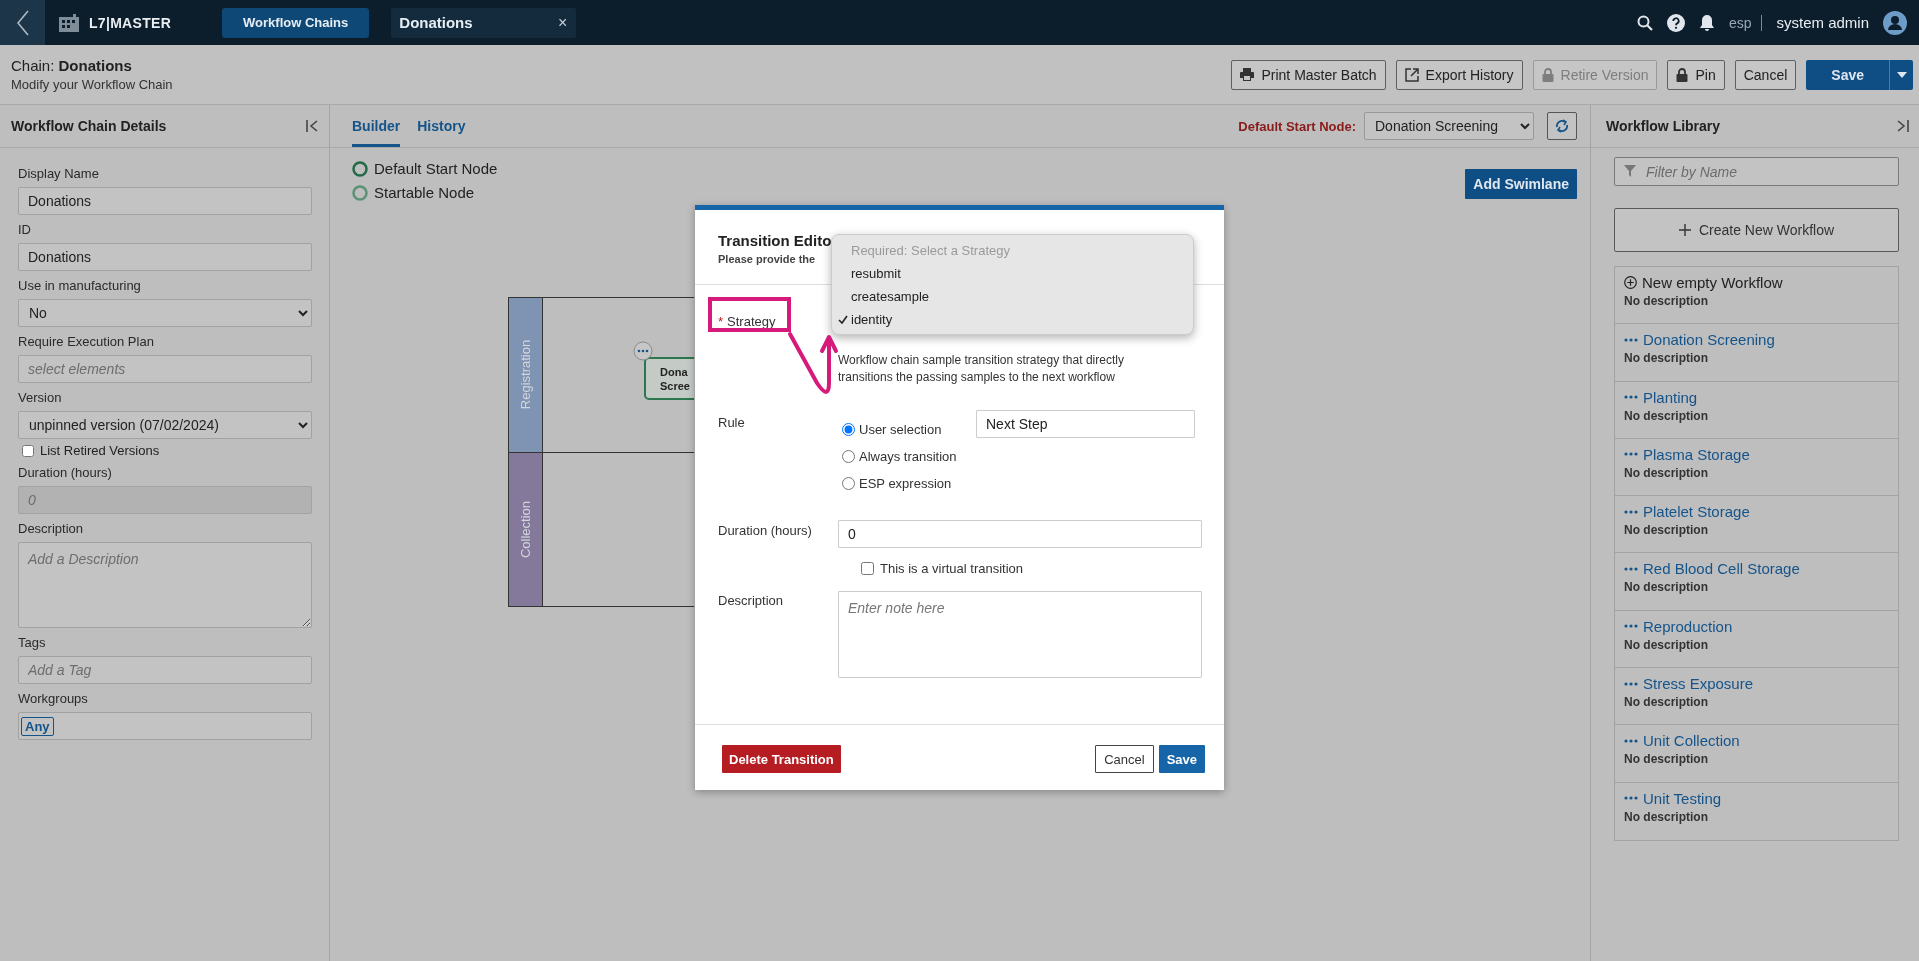 This screenshot has height=961, width=1919. I want to click on field-label: Use in manufacturing, so click(79, 285).